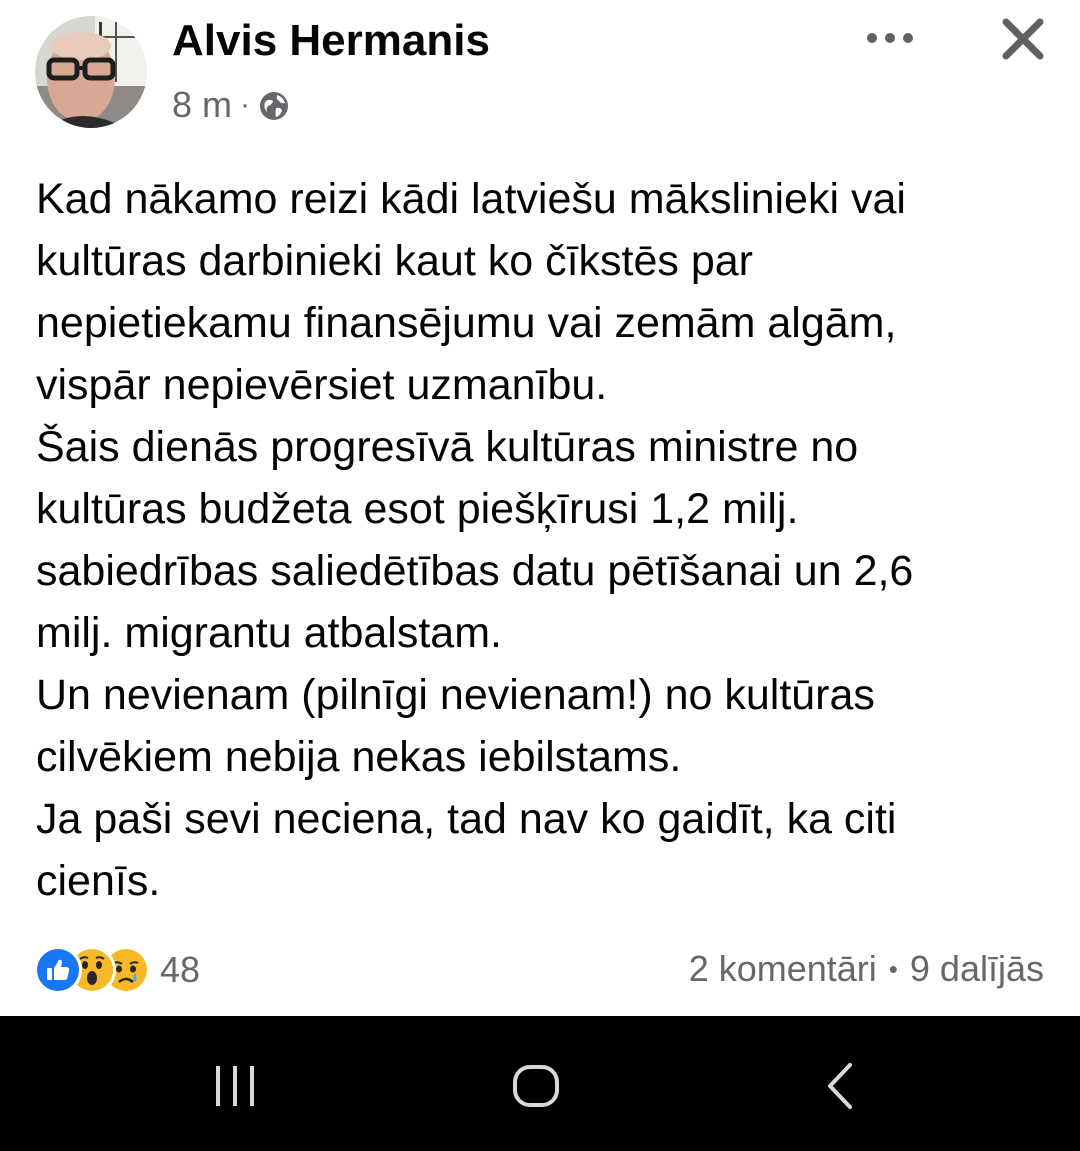 The image size is (1080, 1151). I want to click on post-meta: 8 m ·, so click(231, 105).